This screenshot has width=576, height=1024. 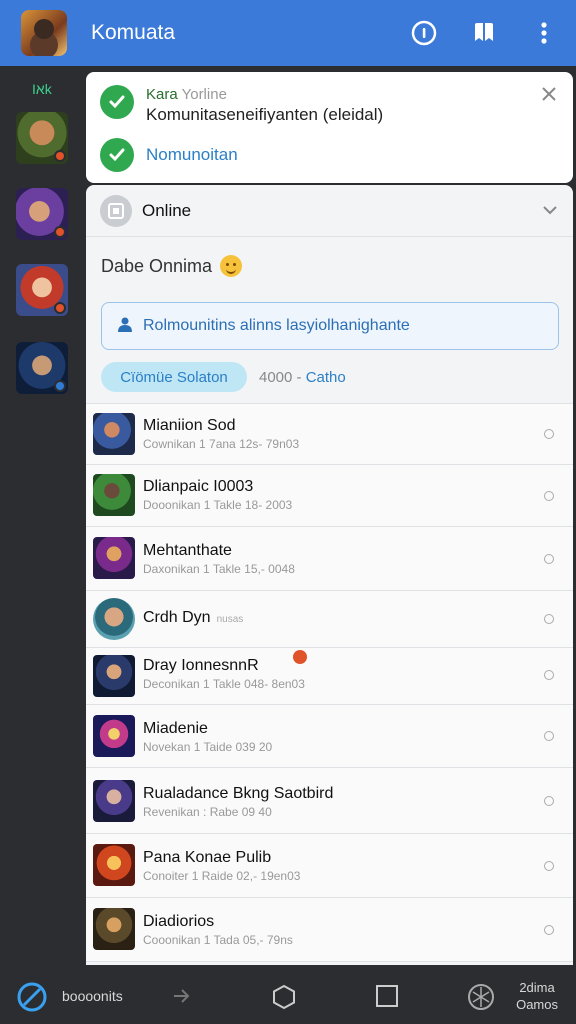 I want to click on notification-icon-row, so click(x=117, y=102).